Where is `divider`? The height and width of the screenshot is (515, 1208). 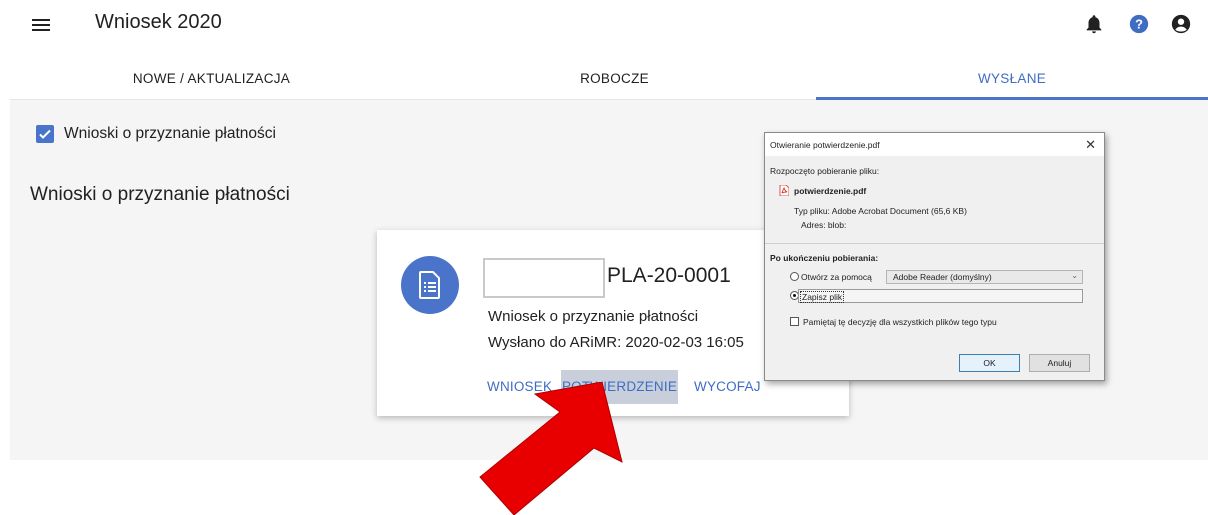 divider is located at coordinates (934, 243).